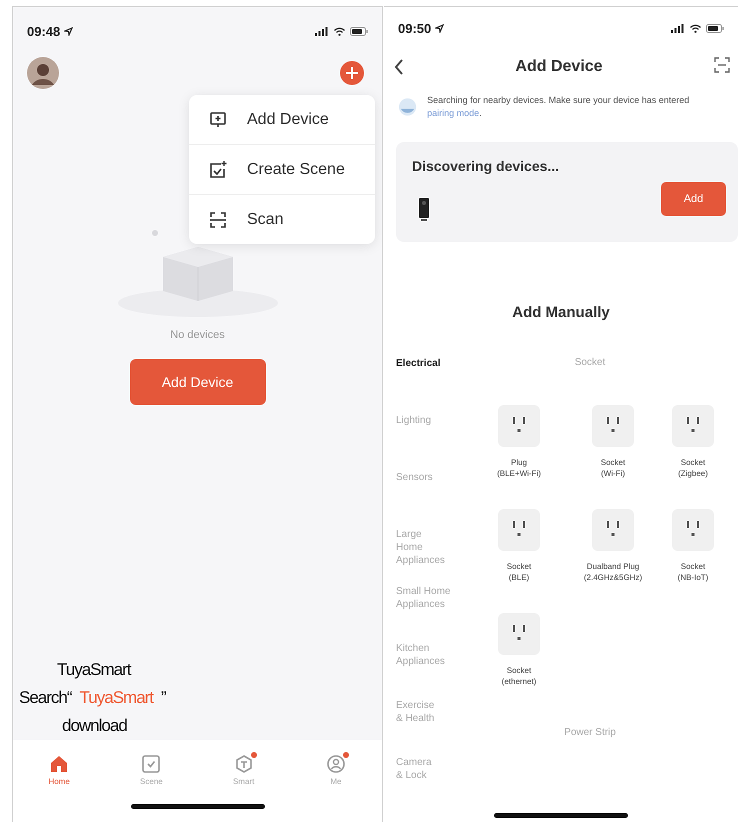 The image size is (738, 822). Describe the element at coordinates (198, 382) in the screenshot. I see `add-device-button: Add Device` at that location.